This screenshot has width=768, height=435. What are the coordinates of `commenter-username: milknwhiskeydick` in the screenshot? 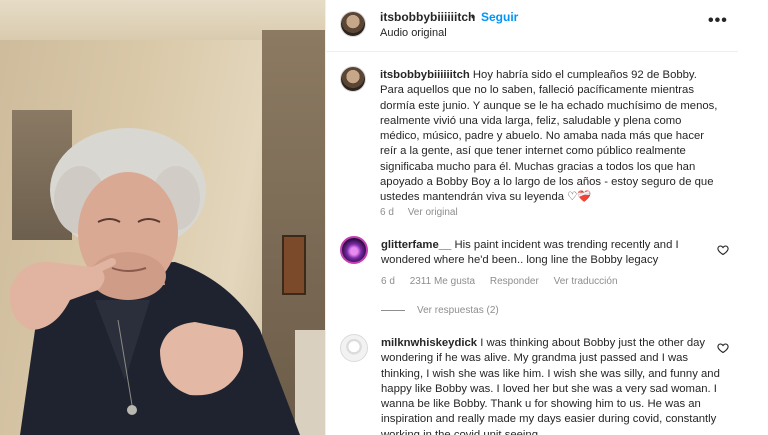 It's located at (429, 343).